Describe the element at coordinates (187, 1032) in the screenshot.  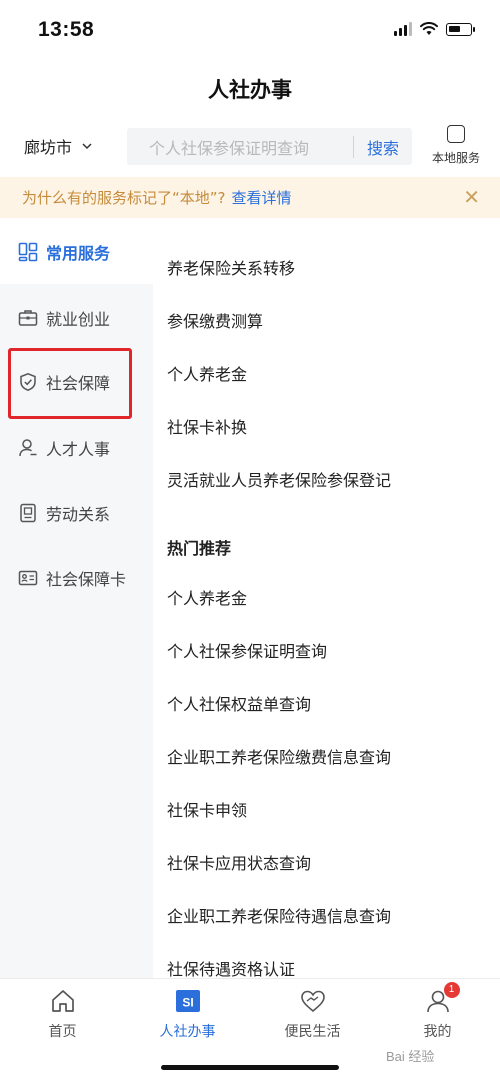
I see `tab-label: 人社办事` at that location.